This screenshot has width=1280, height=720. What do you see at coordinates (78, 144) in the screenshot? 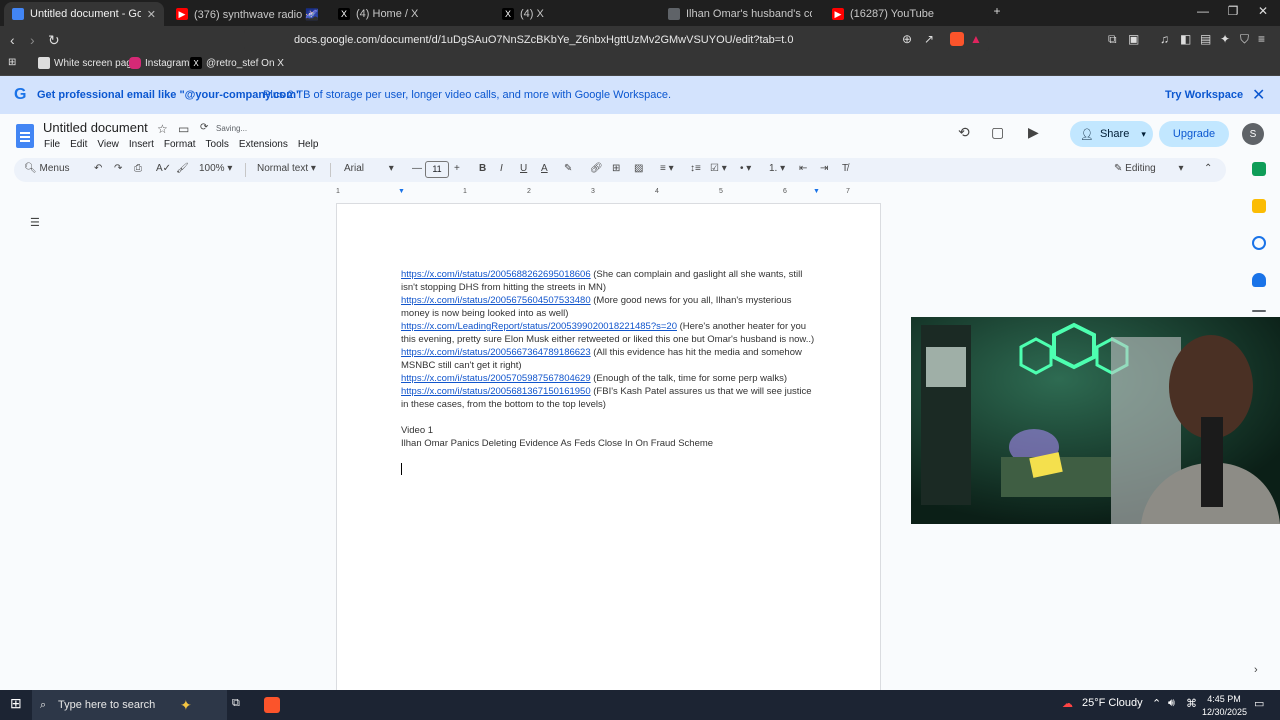
I see `menu-edit: Edit` at bounding box center [78, 144].